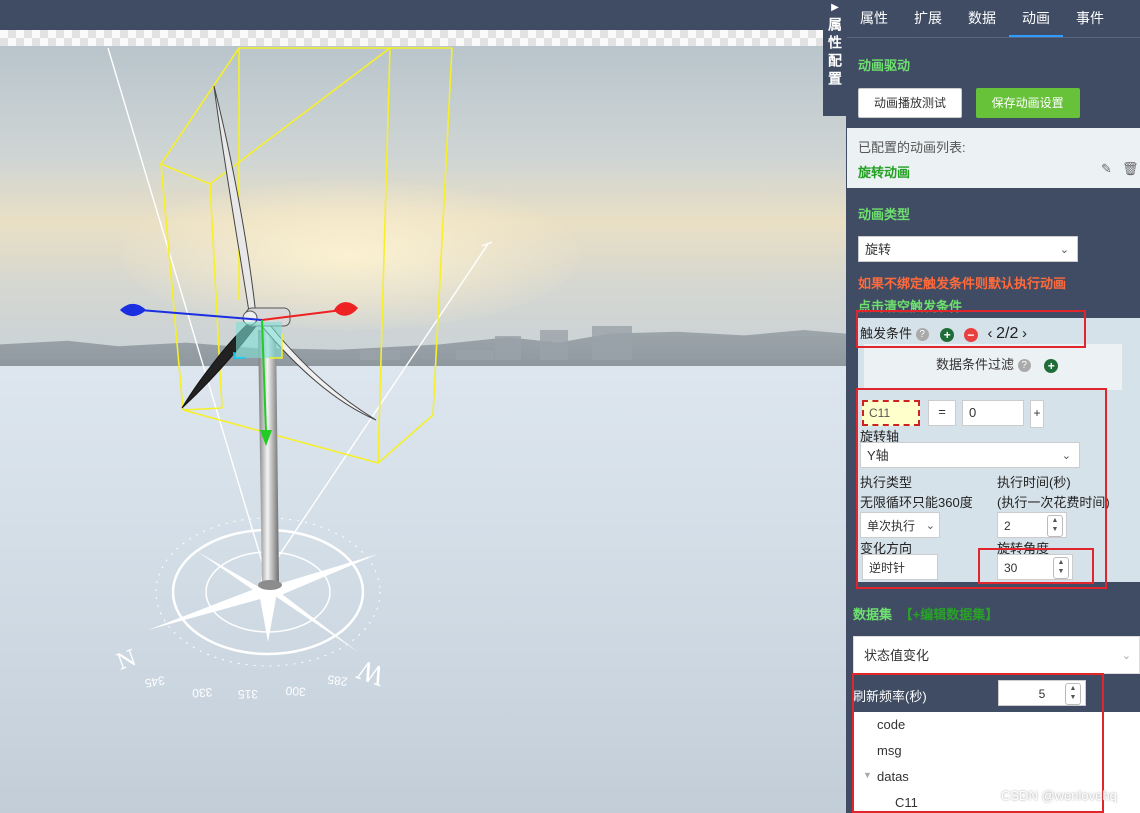 Image resolution: width=1140 pixels, height=813 pixels. What do you see at coordinates (891, 724) in the screenshot?
I see `tree-node-code: code` at bounding box center [891, 724].